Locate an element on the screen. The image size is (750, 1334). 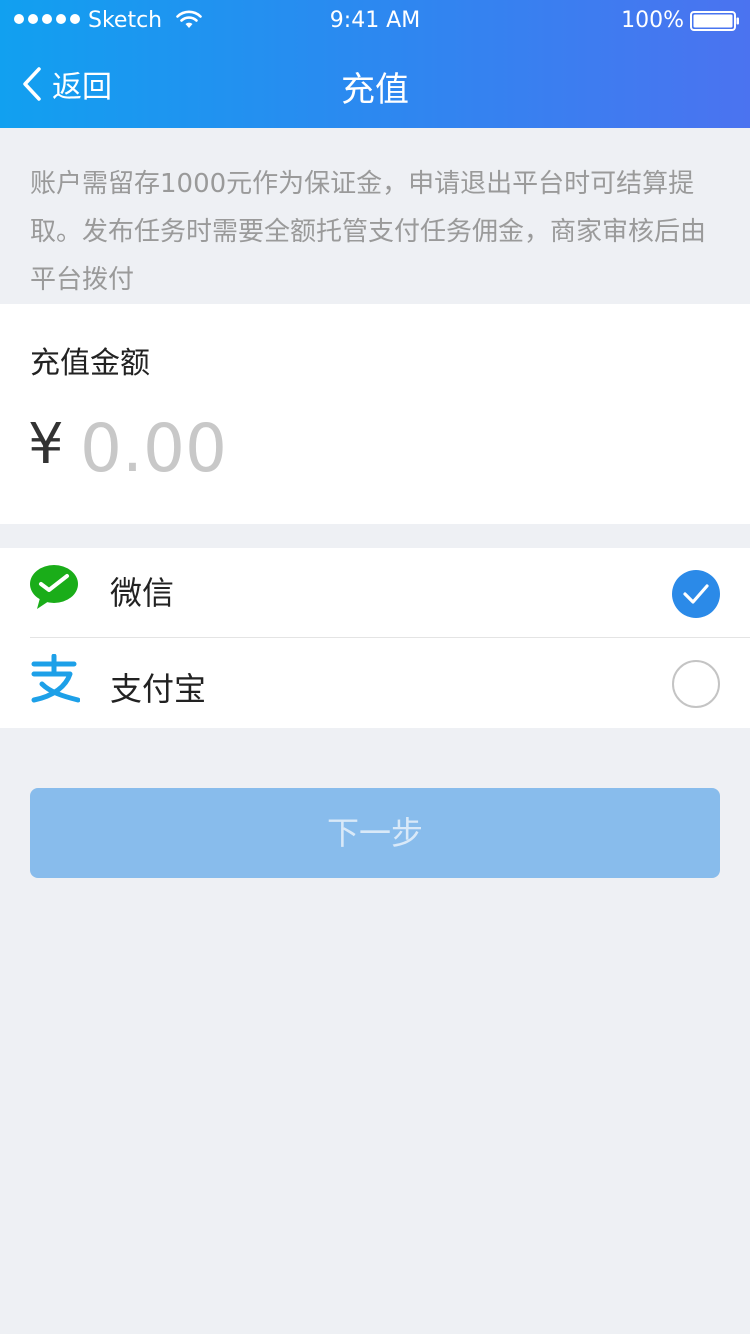
wechat-icon is located at coordinates (54, 587).